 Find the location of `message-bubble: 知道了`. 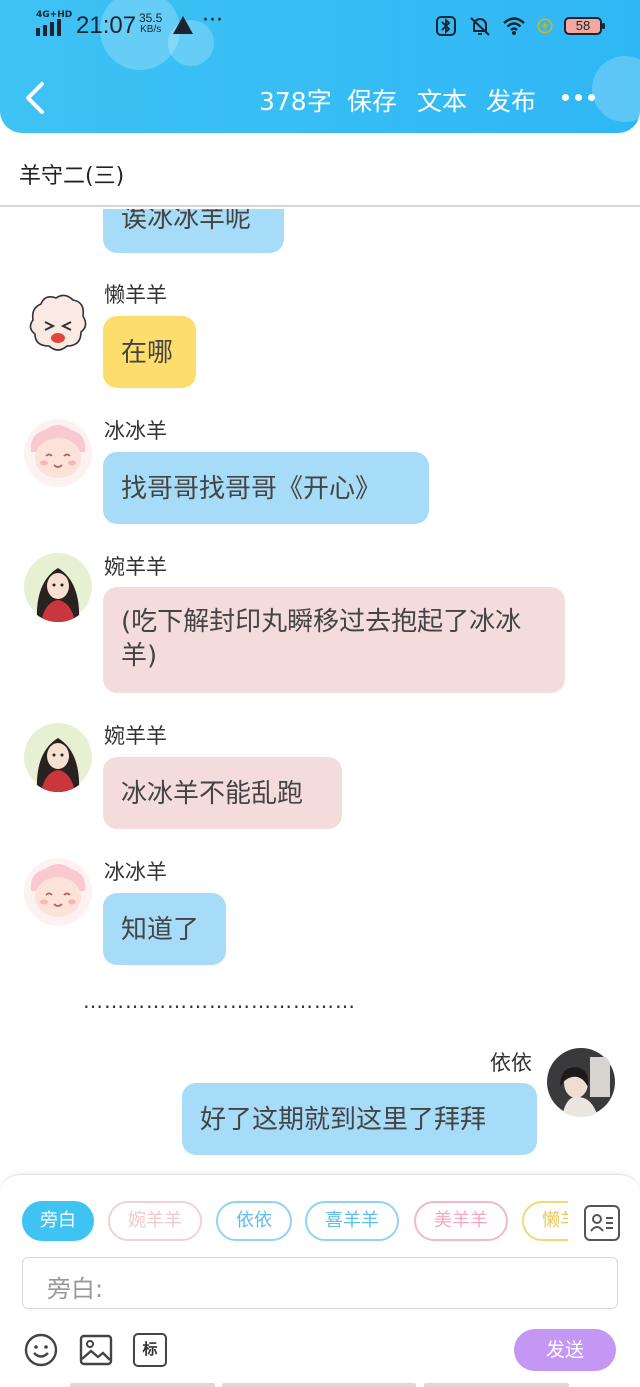

message-bubble: 知道了 is located at coordinates (164, 929).